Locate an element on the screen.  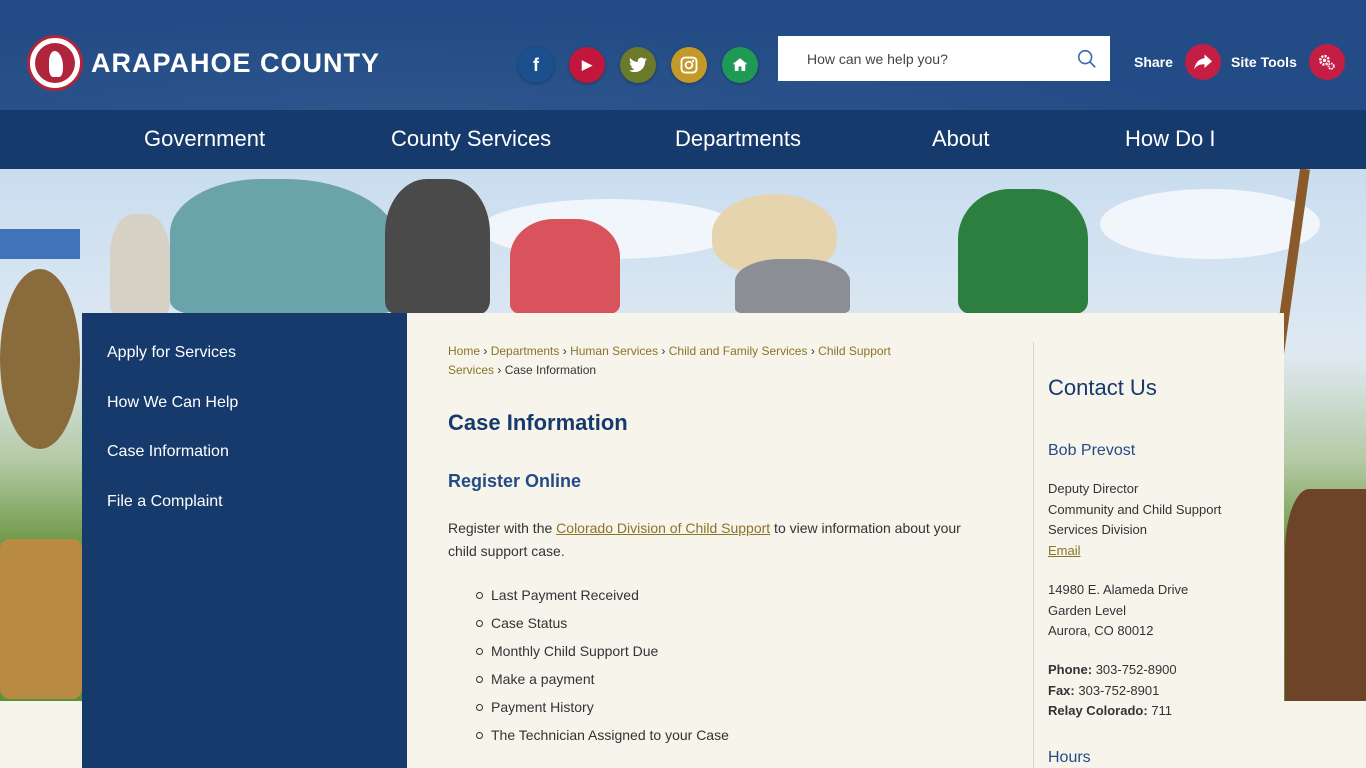
county-logo: ARAPAHOE COUNTY is located at coordinates (203, 63).